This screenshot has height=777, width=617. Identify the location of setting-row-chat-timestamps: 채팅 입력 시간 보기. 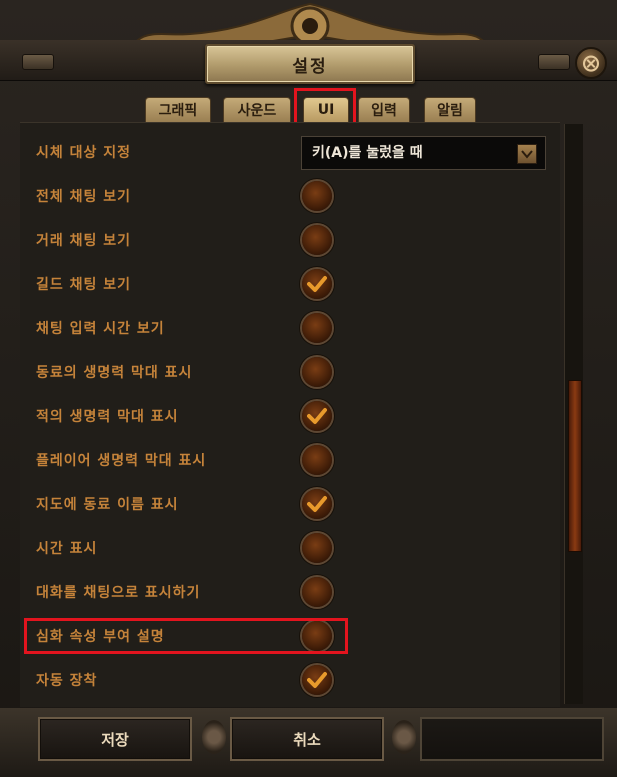
(290, 329).